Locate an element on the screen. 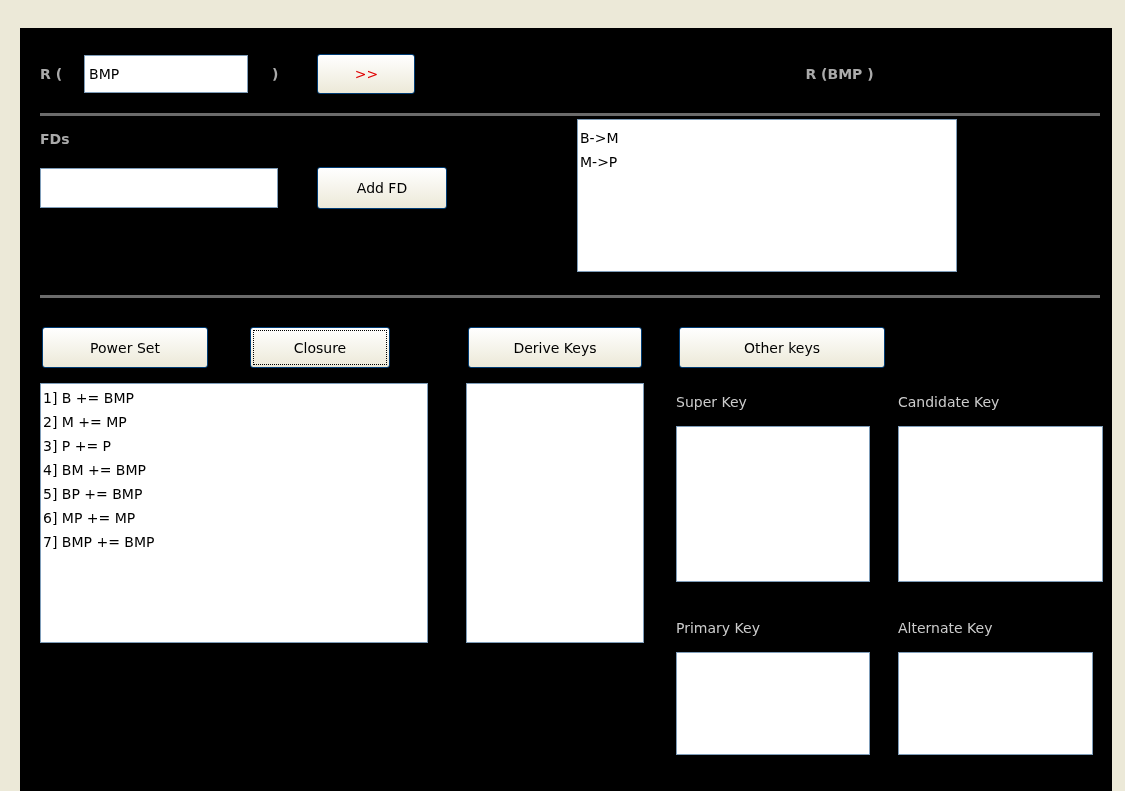 Image resolution: width=1125 pixels, height=791 pixels. fd-input-field is located at coordinates (159, 188).